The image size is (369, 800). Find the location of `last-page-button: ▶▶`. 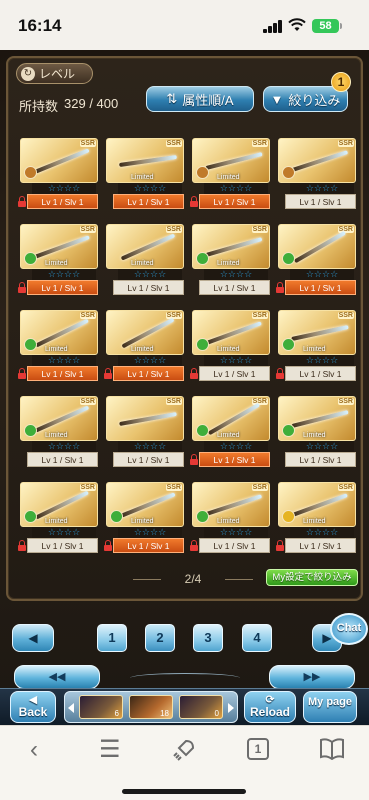

last-page-button: ▶▶ is located at coordinates (312, 677).